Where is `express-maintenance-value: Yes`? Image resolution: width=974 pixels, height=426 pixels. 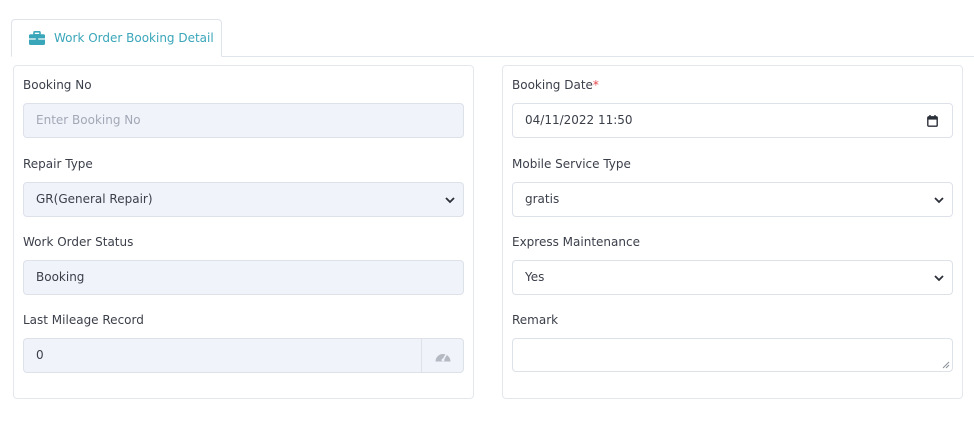
express-maintenance-value: Yes is located at coordinates (535, 277).